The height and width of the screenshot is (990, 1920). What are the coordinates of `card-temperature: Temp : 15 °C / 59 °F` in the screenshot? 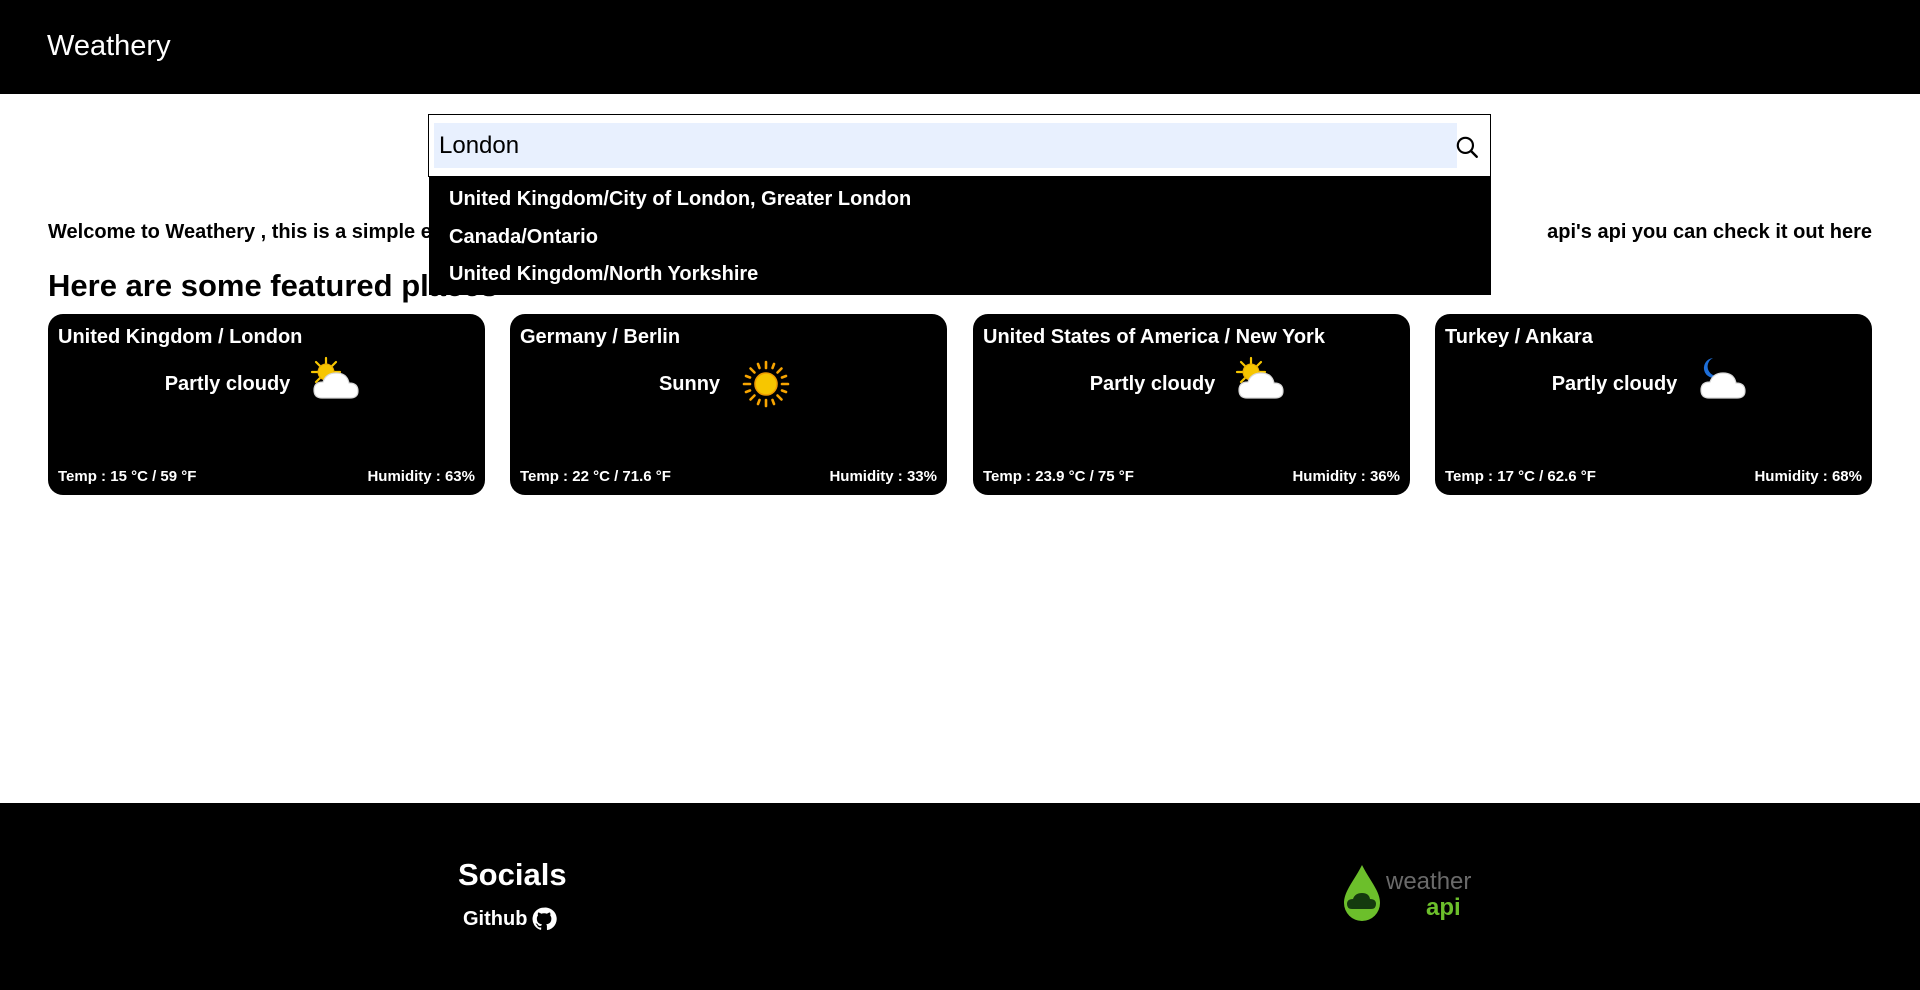 It's located at (127, 476).